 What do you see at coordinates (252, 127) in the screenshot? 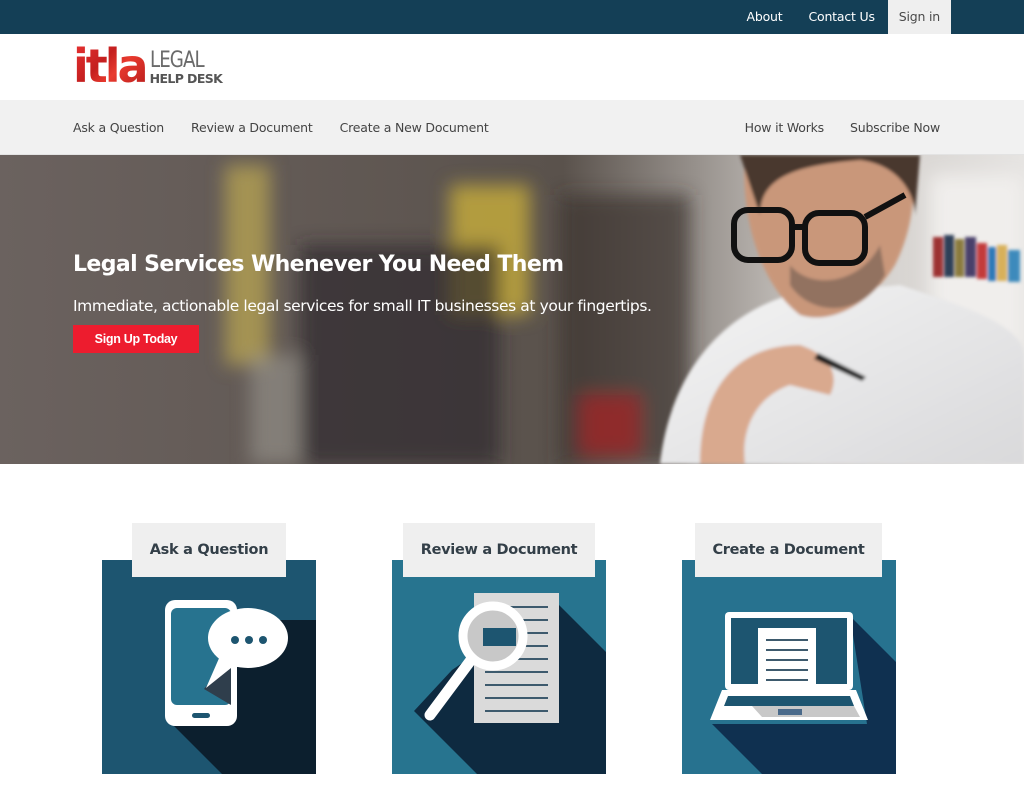
I see `nav-review-a-document: Review a Document` at bounding box center [252, 127].